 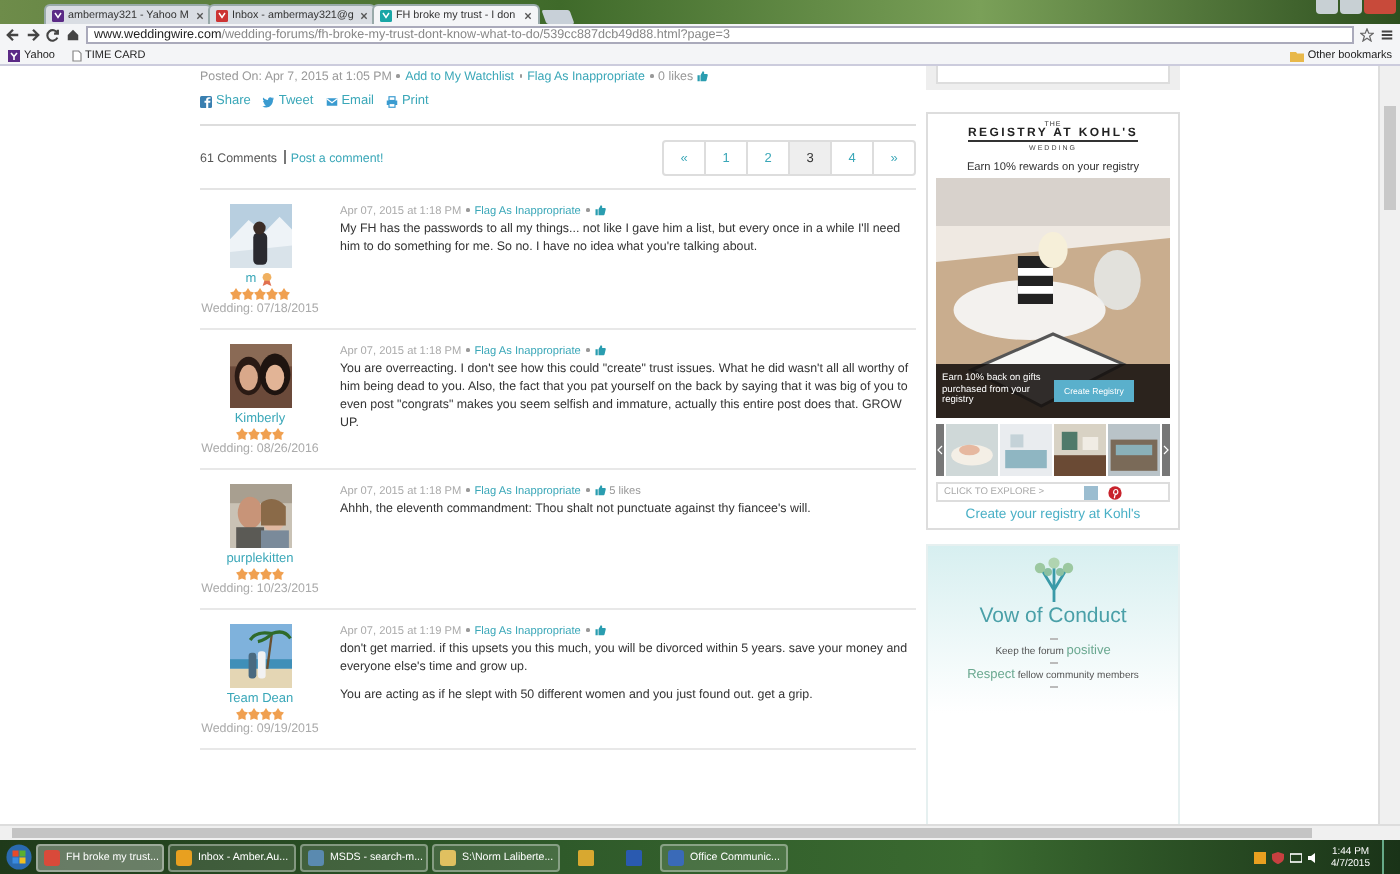 What do you see at coordinates (13, 35) in the screenshot?
I see `back-icon` at bounding box center [13, 35].